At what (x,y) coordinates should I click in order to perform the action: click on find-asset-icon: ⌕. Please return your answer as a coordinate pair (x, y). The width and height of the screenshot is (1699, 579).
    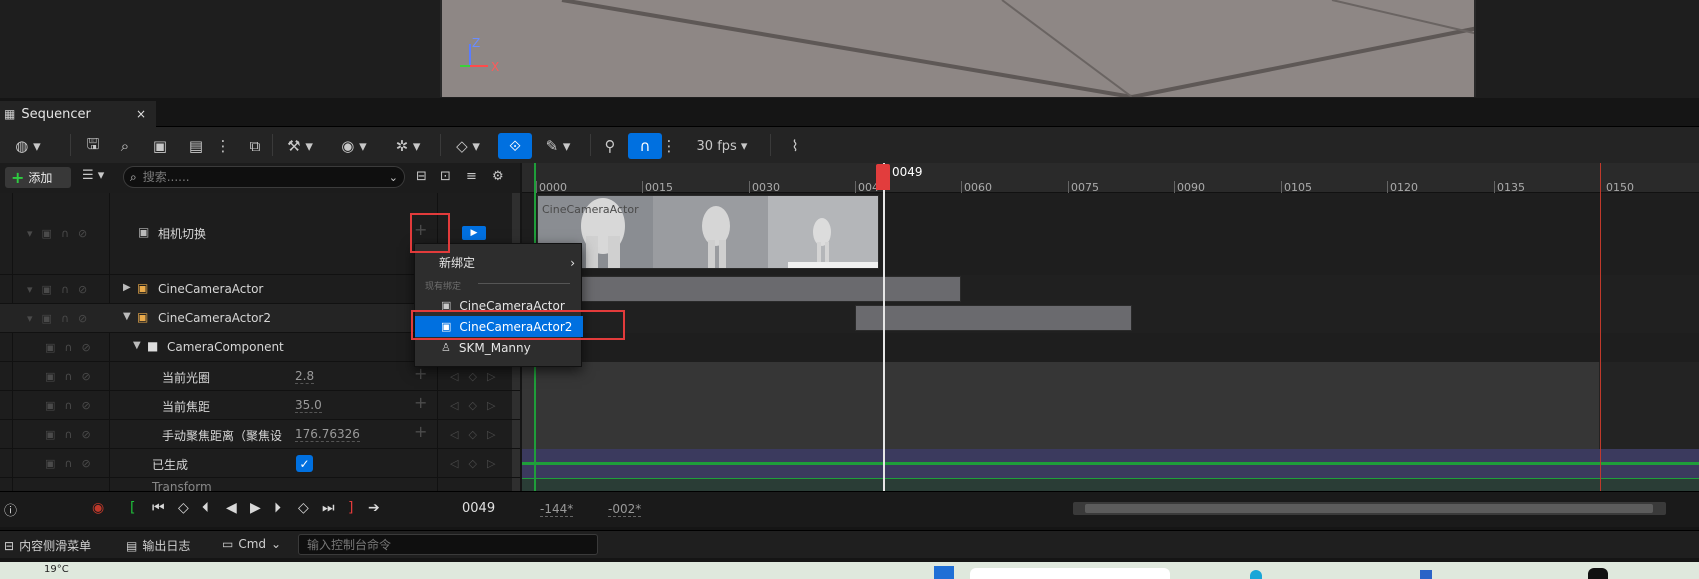
    Looking at the image, I should click on (125, 146).